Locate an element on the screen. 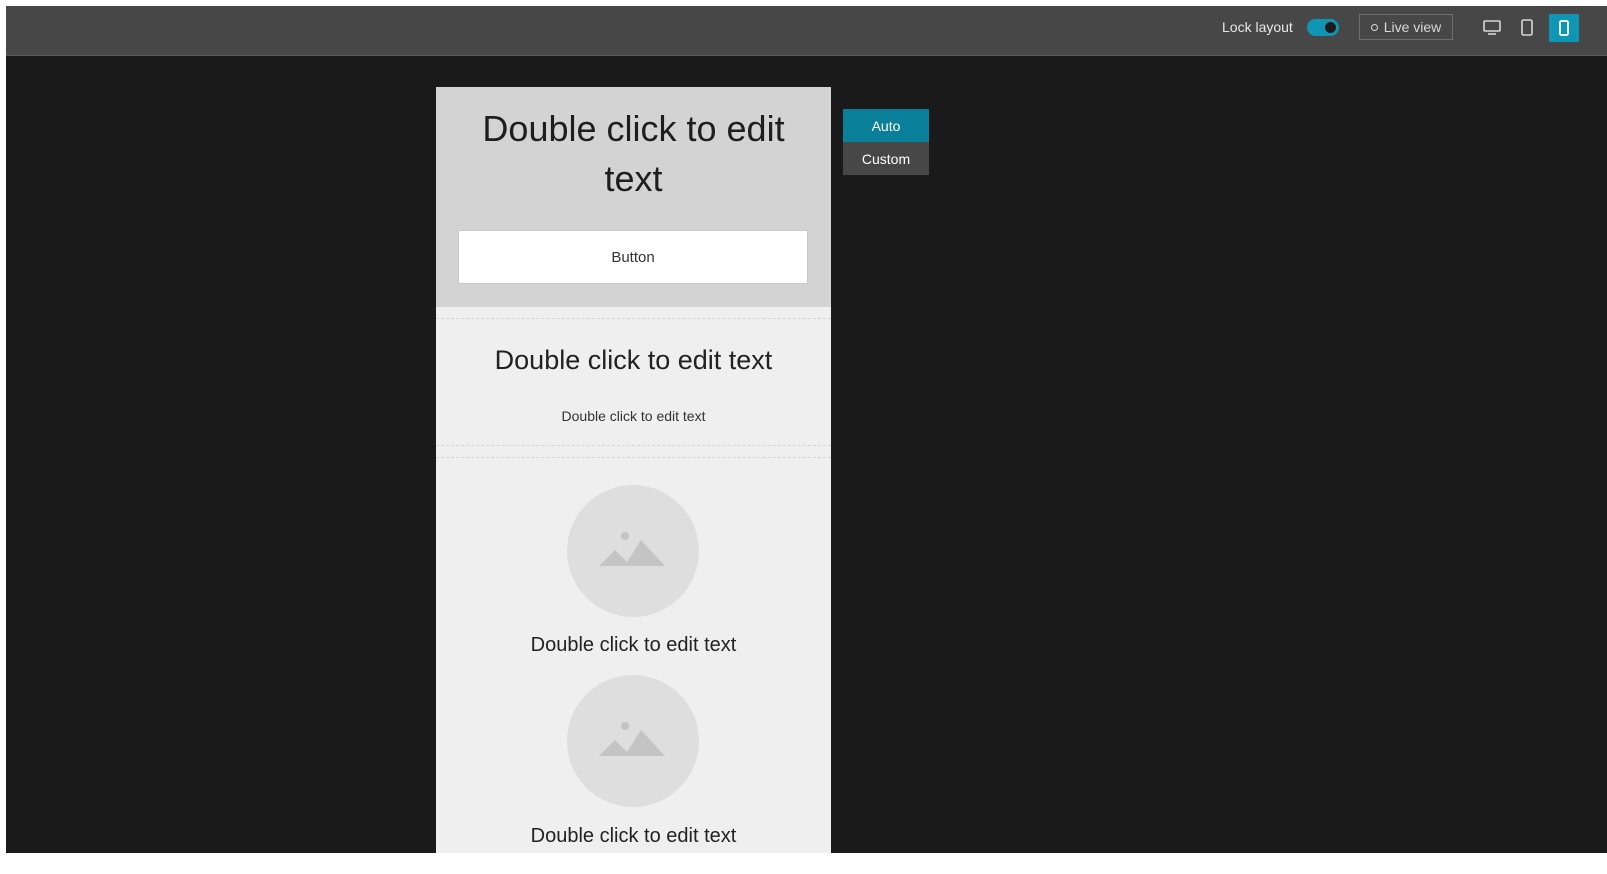 This screenshot has height=874, width=1607. phone-icon is located at coordinates (1564, 28).